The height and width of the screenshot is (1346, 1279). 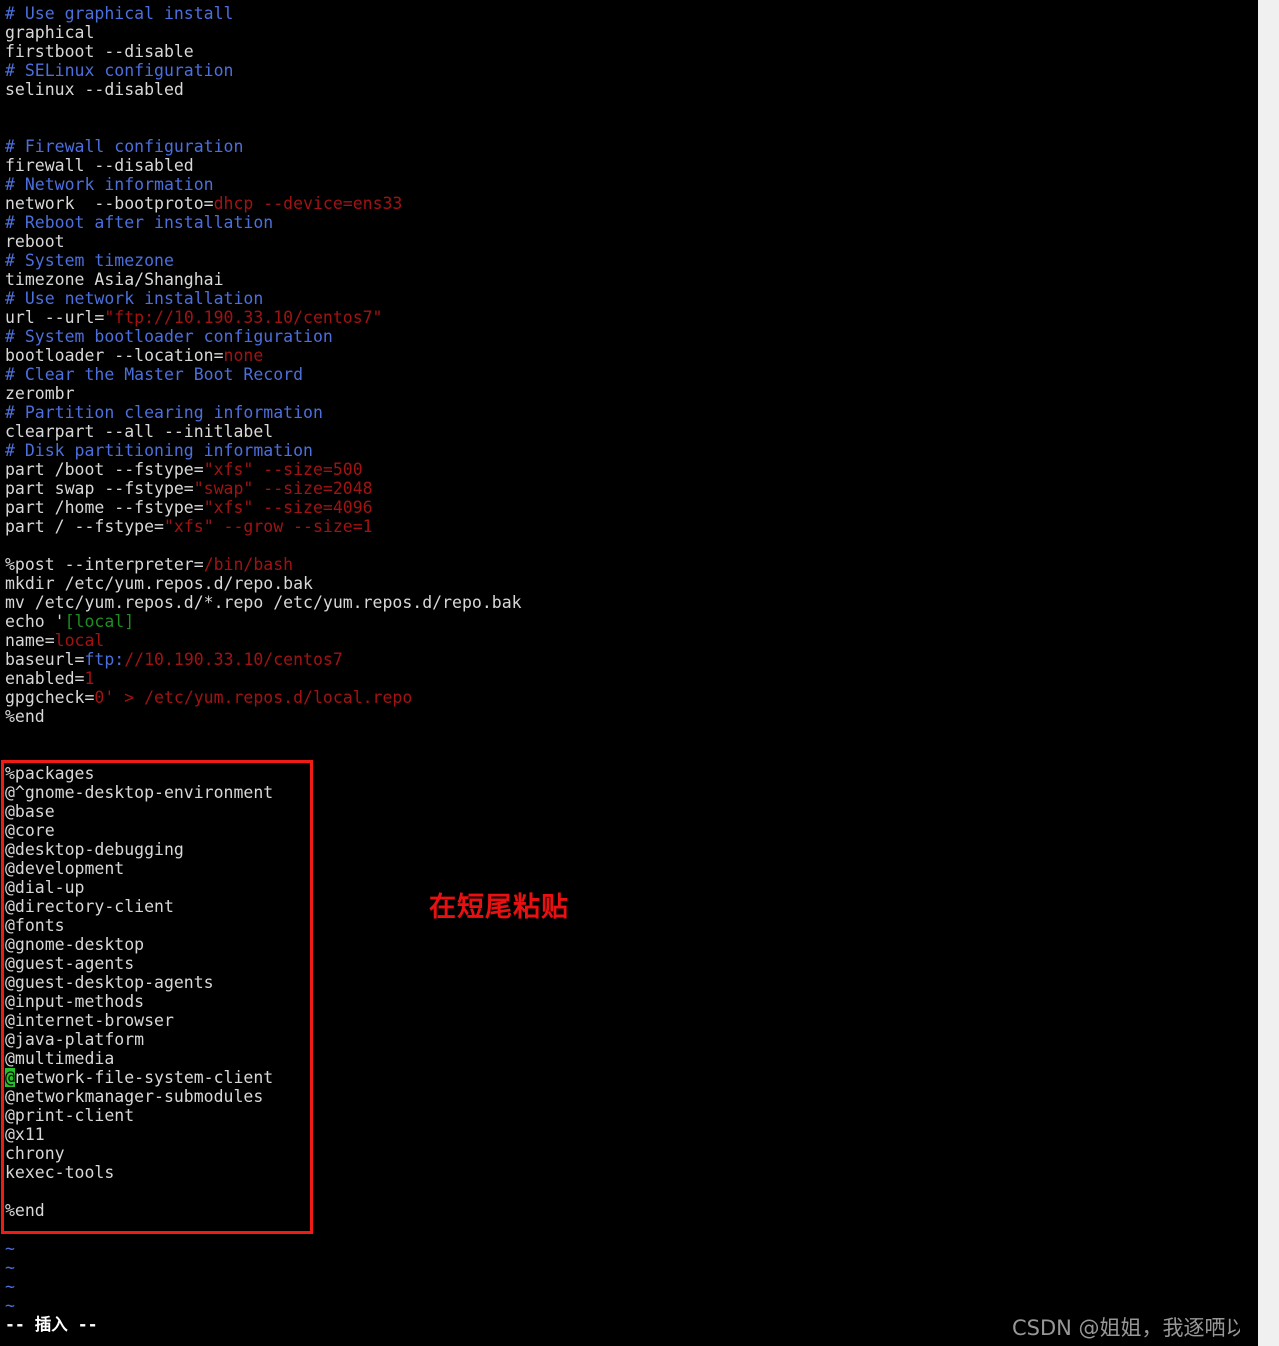 I want to click on csdn-watermark: CSDN @姐姐，我逐哂以, so click(x=1126, y=1328).